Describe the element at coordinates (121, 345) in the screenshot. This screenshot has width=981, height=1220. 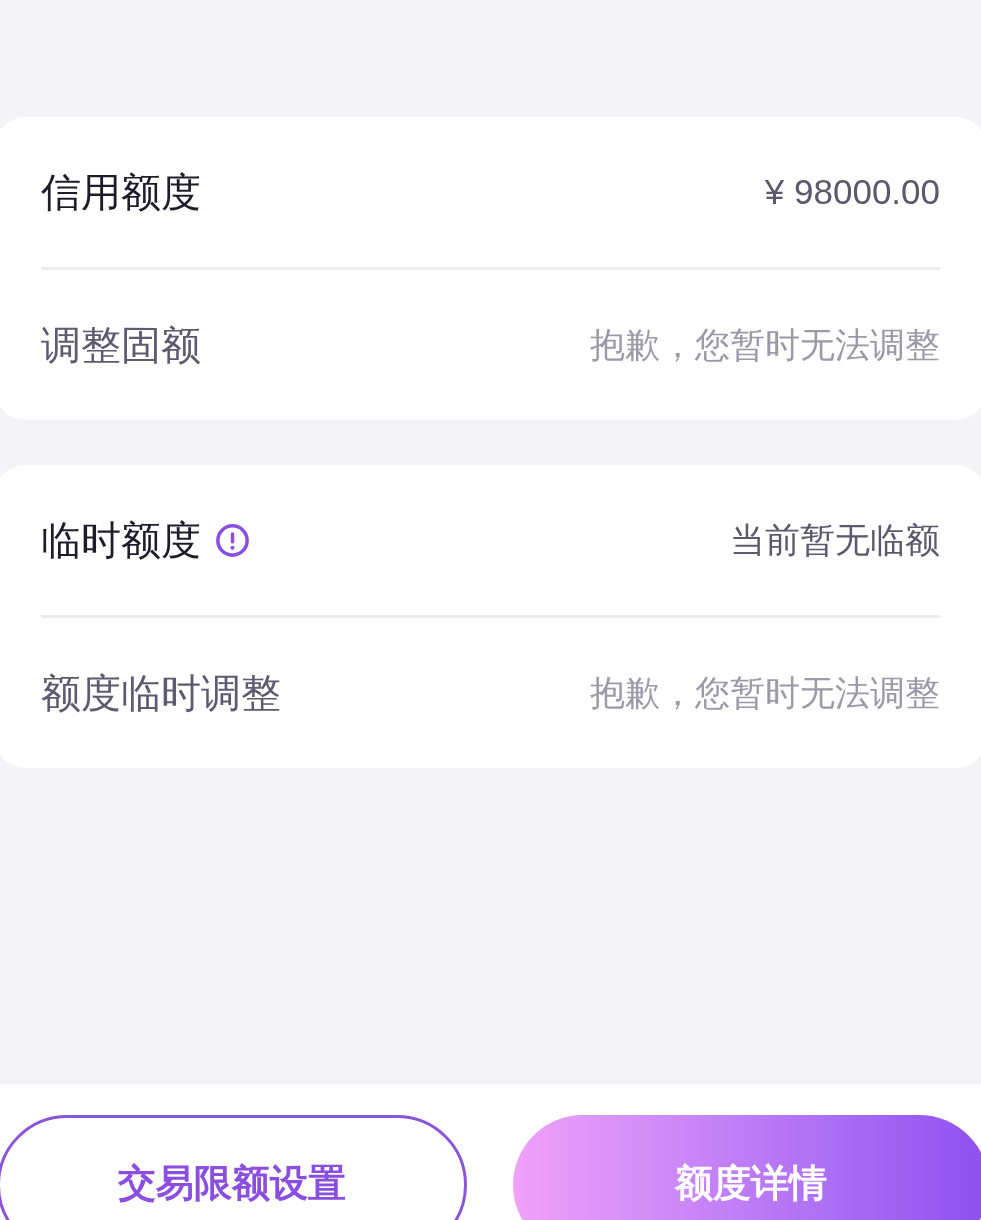
I see `row-label: 调整固额` at that location.